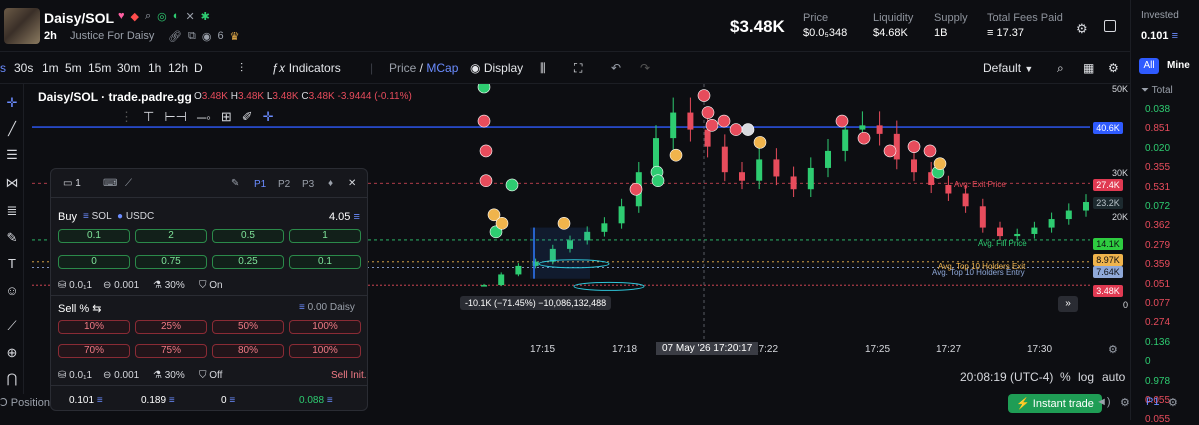  I want to click on scroll-right-button: », so click(1068, 304).